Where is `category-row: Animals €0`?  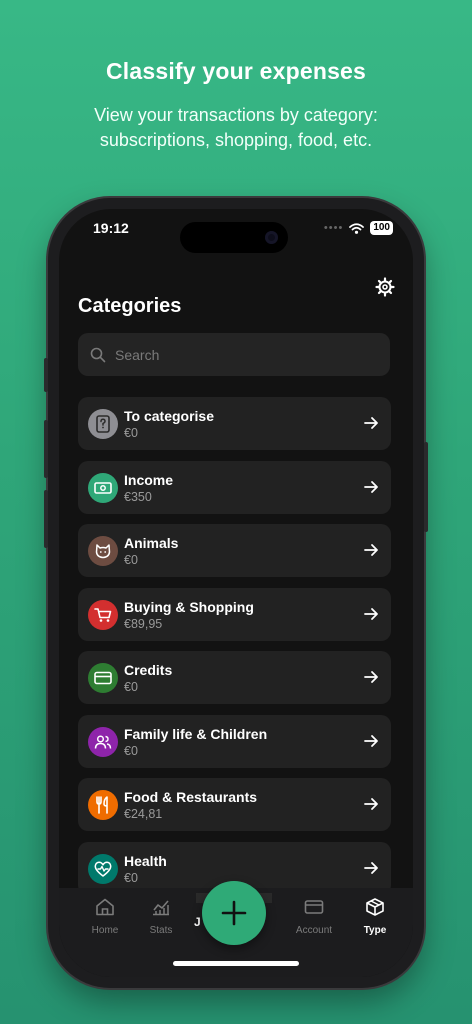
category-row: Animals €0 is located at coordinates (234, 550).